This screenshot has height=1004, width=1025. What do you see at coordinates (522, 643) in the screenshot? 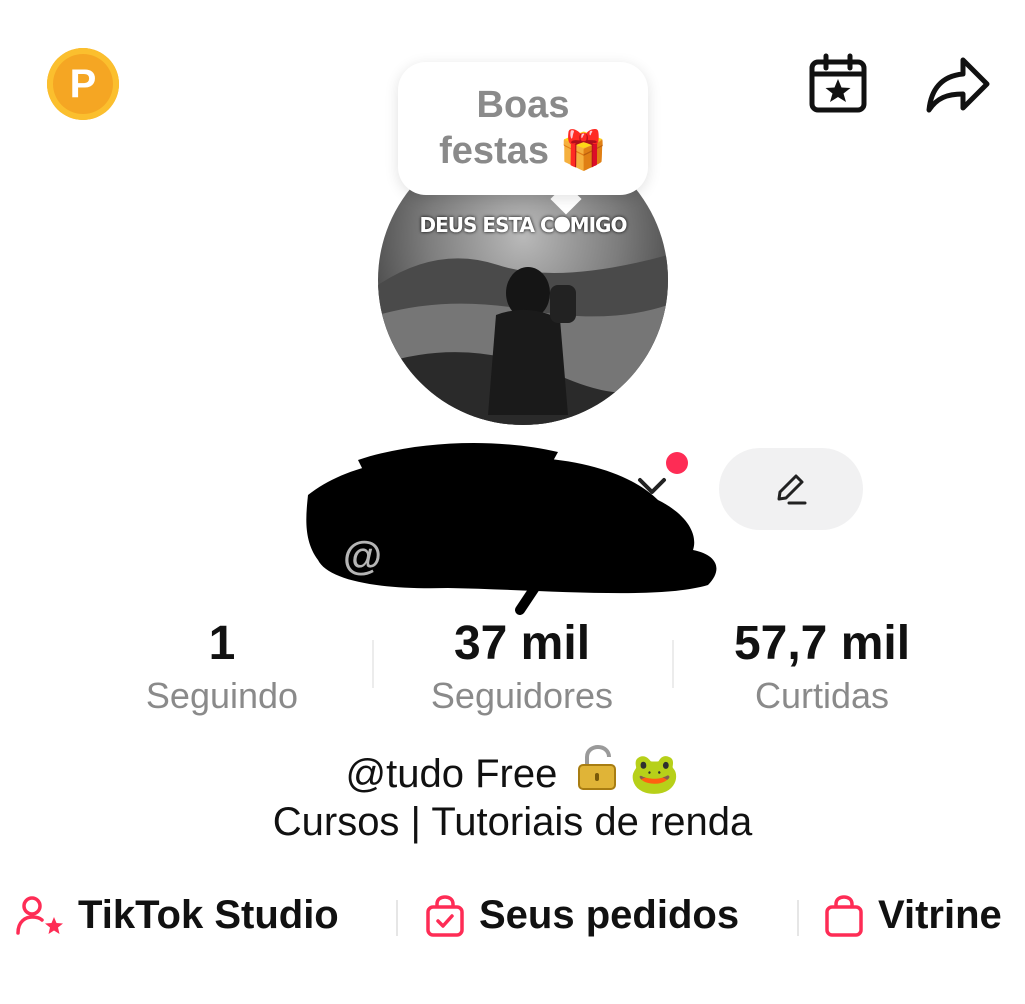
I see `stat-followers-value: 37 mil` at bounding box center [522, 643].